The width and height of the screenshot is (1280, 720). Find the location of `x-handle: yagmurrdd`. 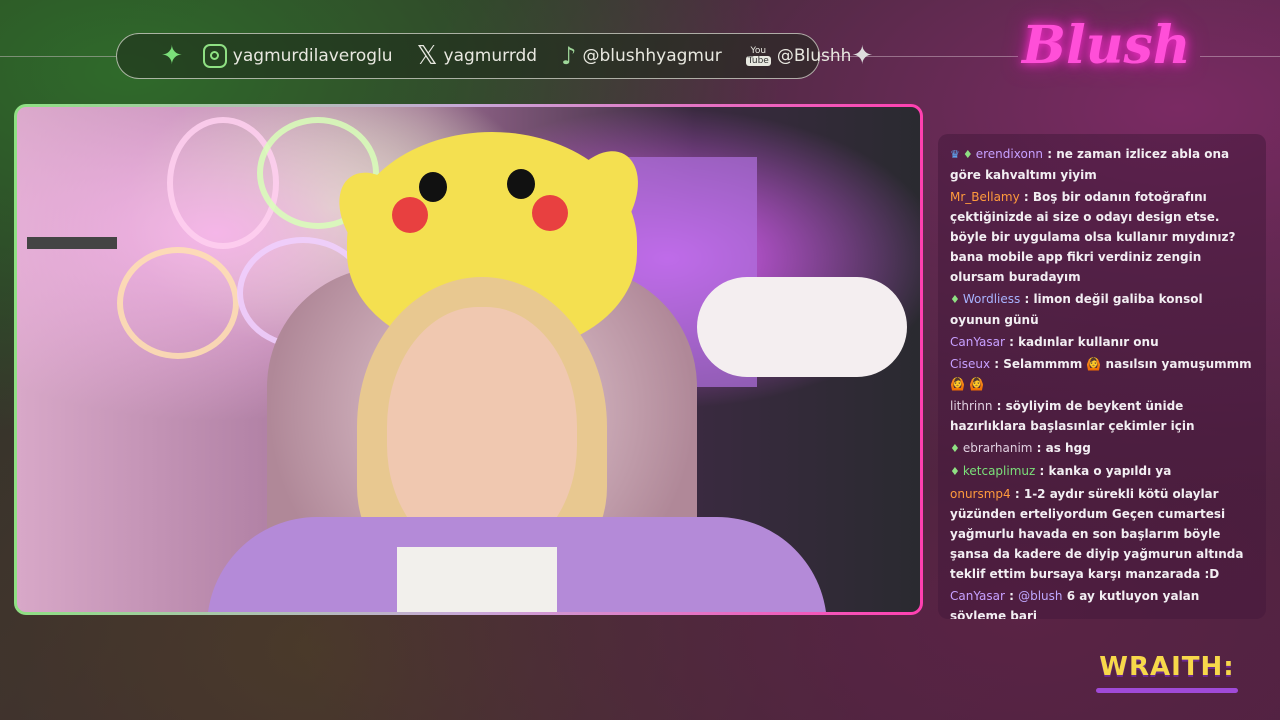

x-handle: yagmurrdd is located at coordinates (490, 56).